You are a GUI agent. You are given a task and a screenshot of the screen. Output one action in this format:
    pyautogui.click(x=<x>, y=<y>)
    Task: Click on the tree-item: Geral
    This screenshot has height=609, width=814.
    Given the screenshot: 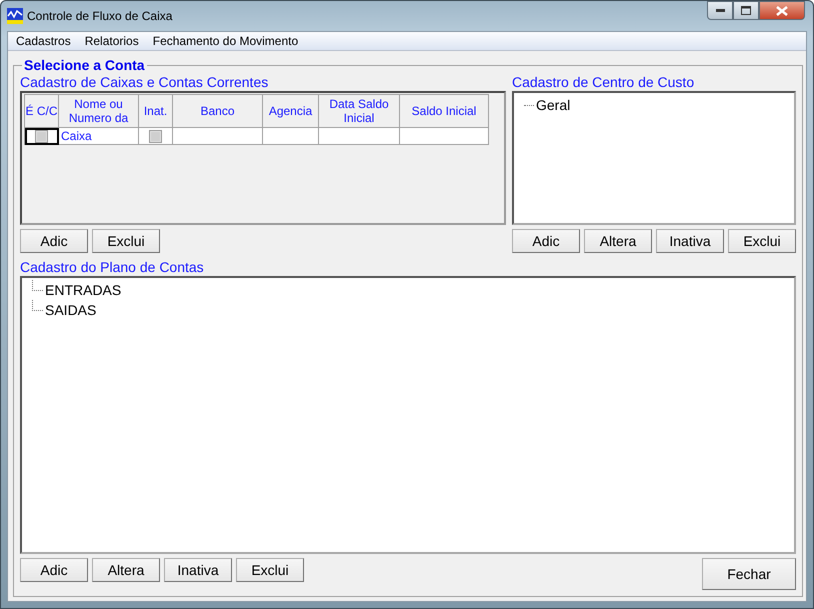 What is the action you would take?
    pyautogui.click(x=553, y=105)
    